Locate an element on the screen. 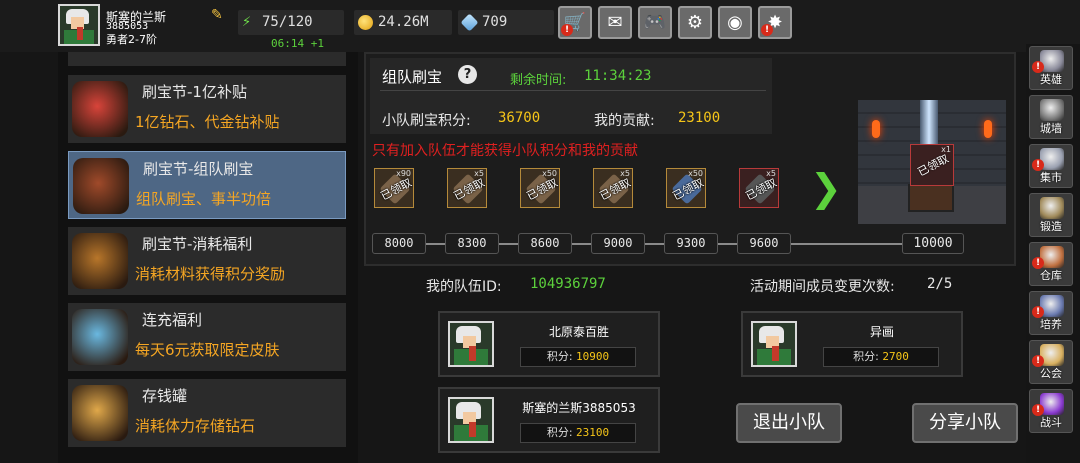 The width and height of the screenshot is (1080, 463). energy-counter: ⚡ 75/120 is located at coordinates (291, 22).